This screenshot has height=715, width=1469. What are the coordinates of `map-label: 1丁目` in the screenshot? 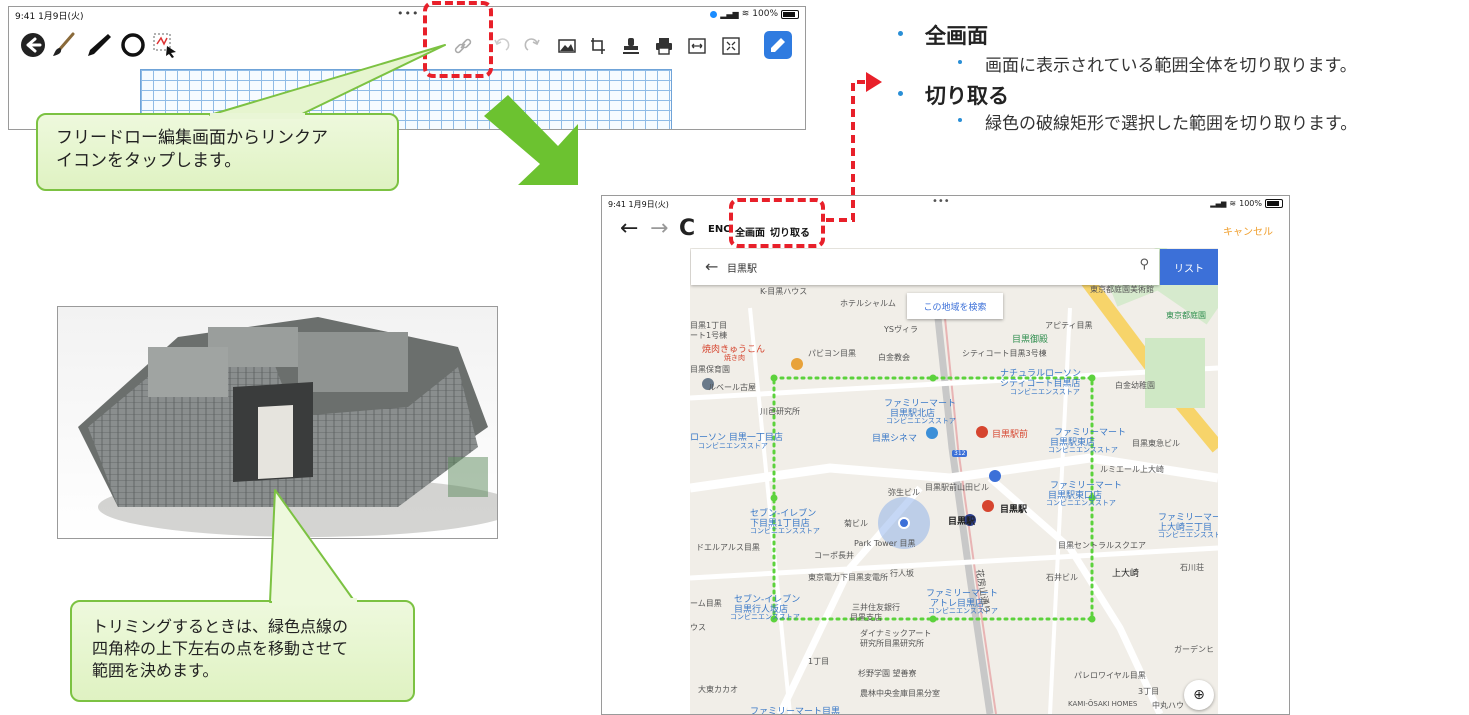 It's located at (819, 661).